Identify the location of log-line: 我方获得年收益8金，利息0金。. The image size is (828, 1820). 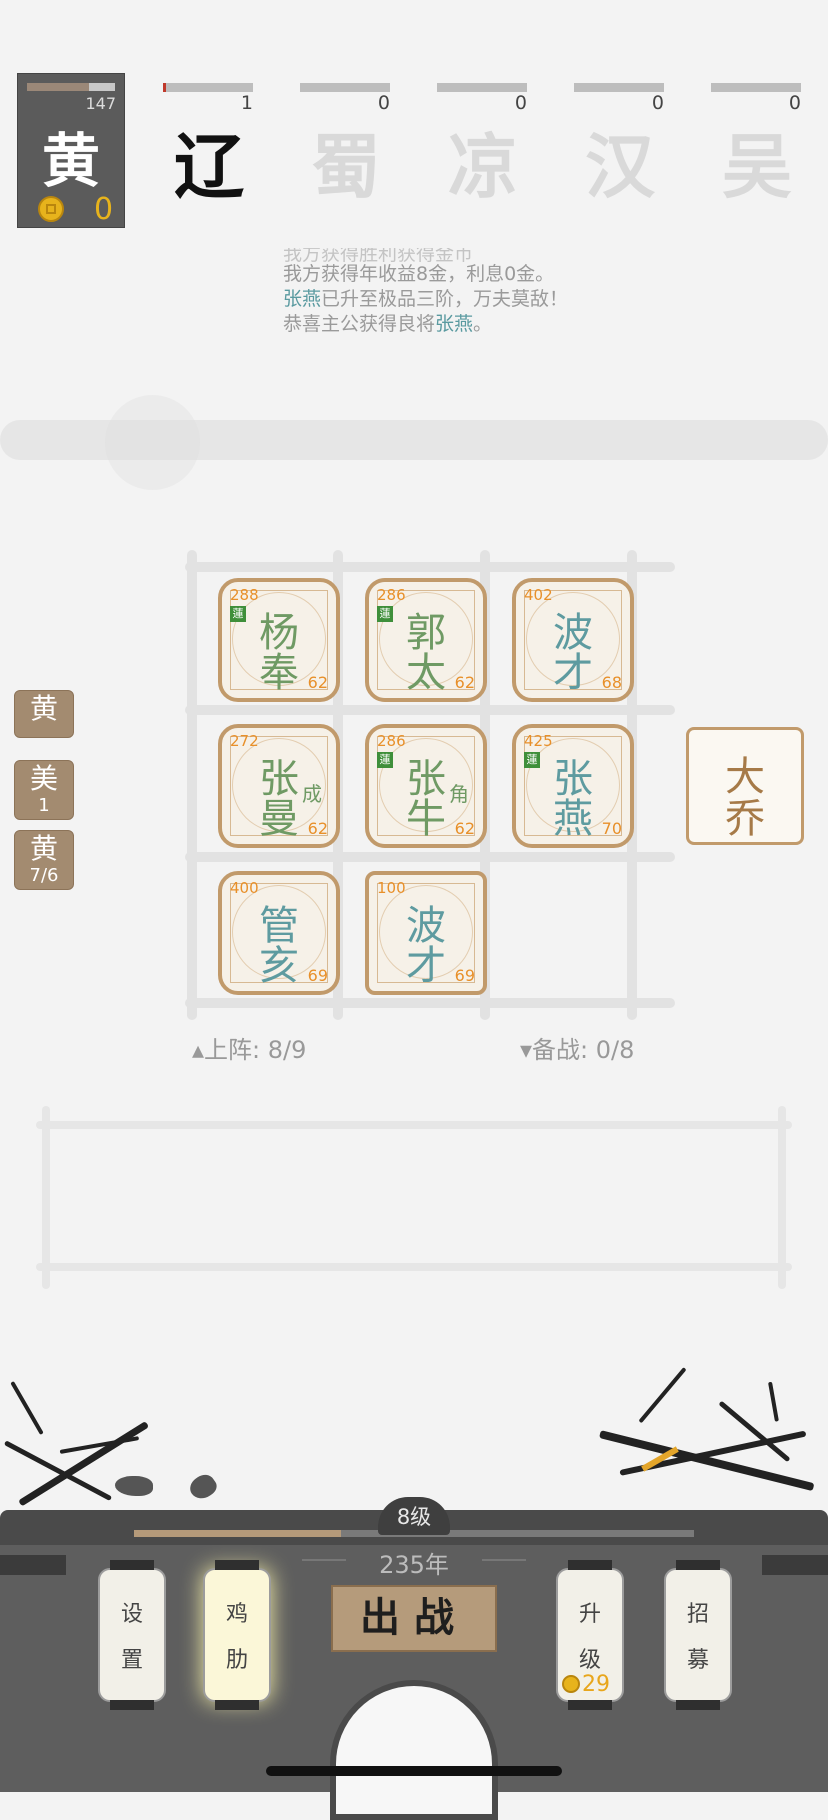
(419, 274).